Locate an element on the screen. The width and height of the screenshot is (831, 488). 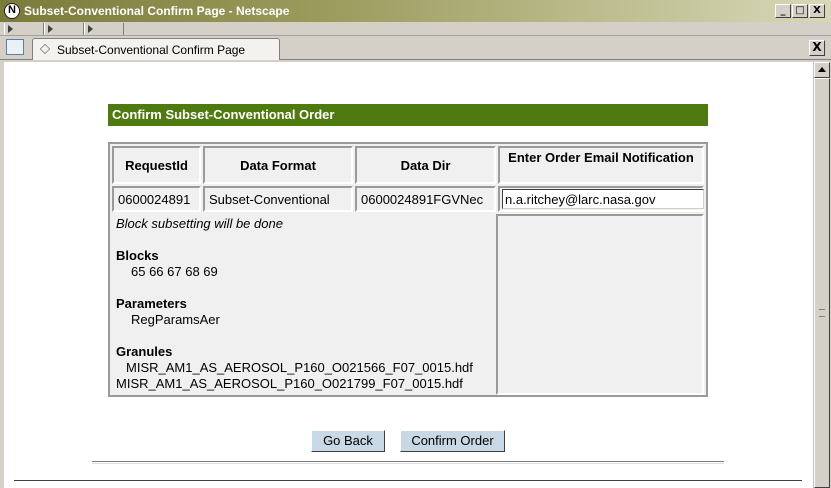
subsetting-note: Block subsetting will be done is located at coordinates (199, 223).